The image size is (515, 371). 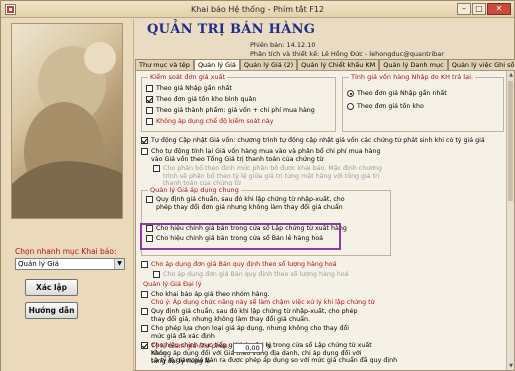 What do you see at coordinates (511, 366) in the screenshot?
I see `scroll-down-icon: ▼` at bounding box center [511, 366].